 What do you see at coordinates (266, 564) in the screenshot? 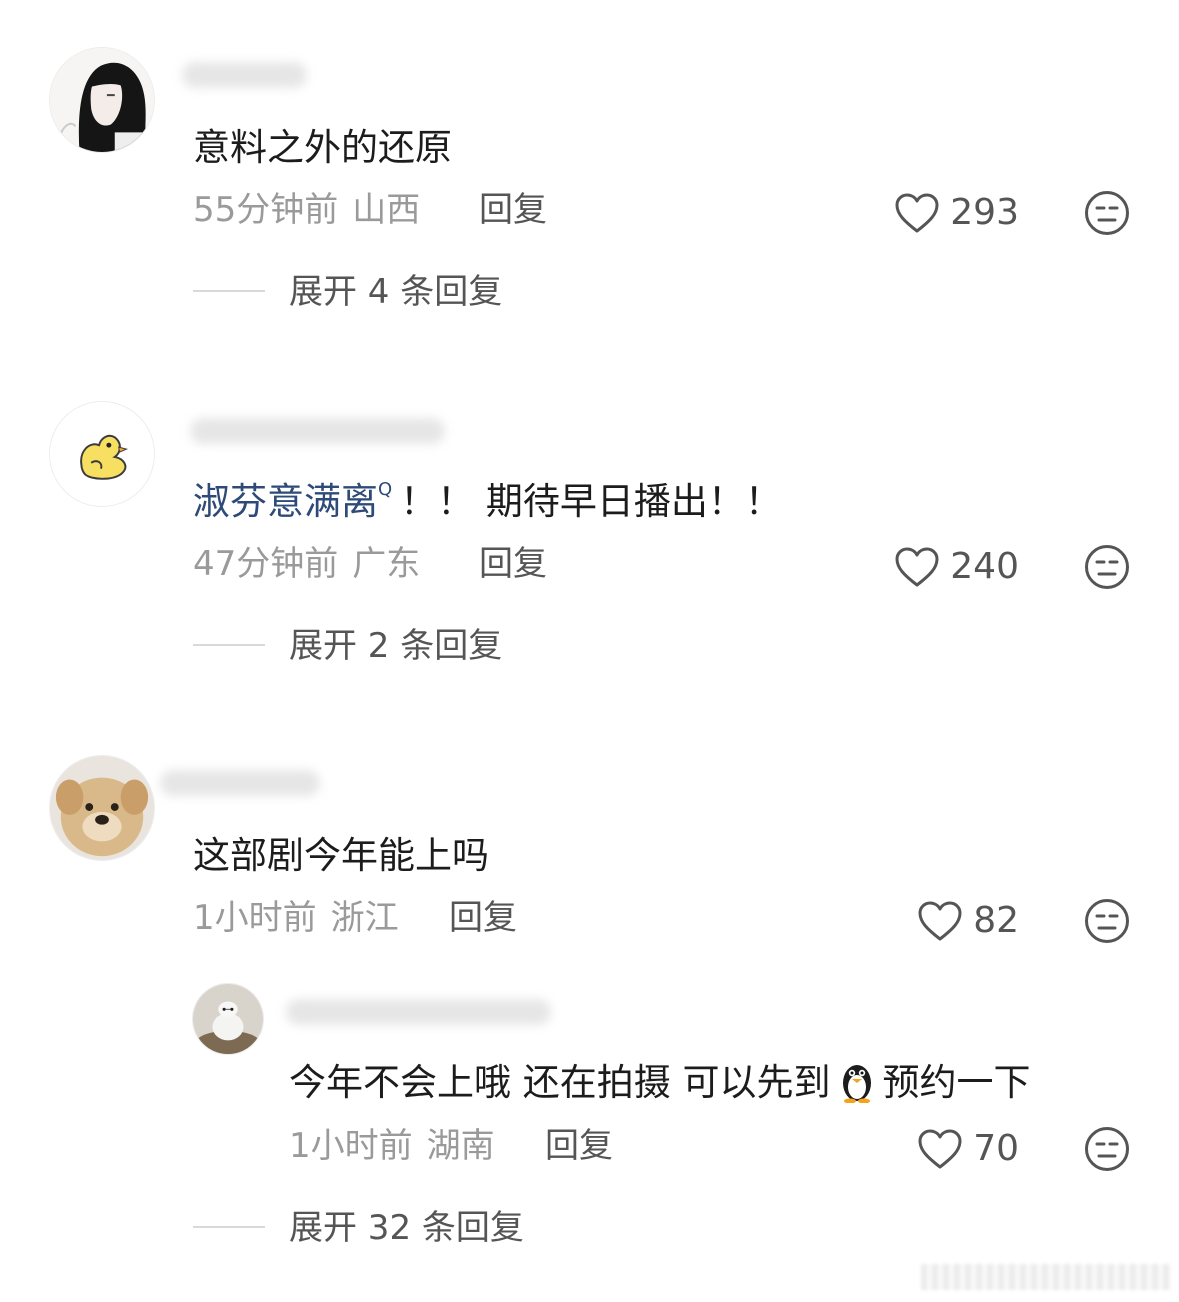
I see `comment-time: 47分钟前` at bounding box center [266, 564].